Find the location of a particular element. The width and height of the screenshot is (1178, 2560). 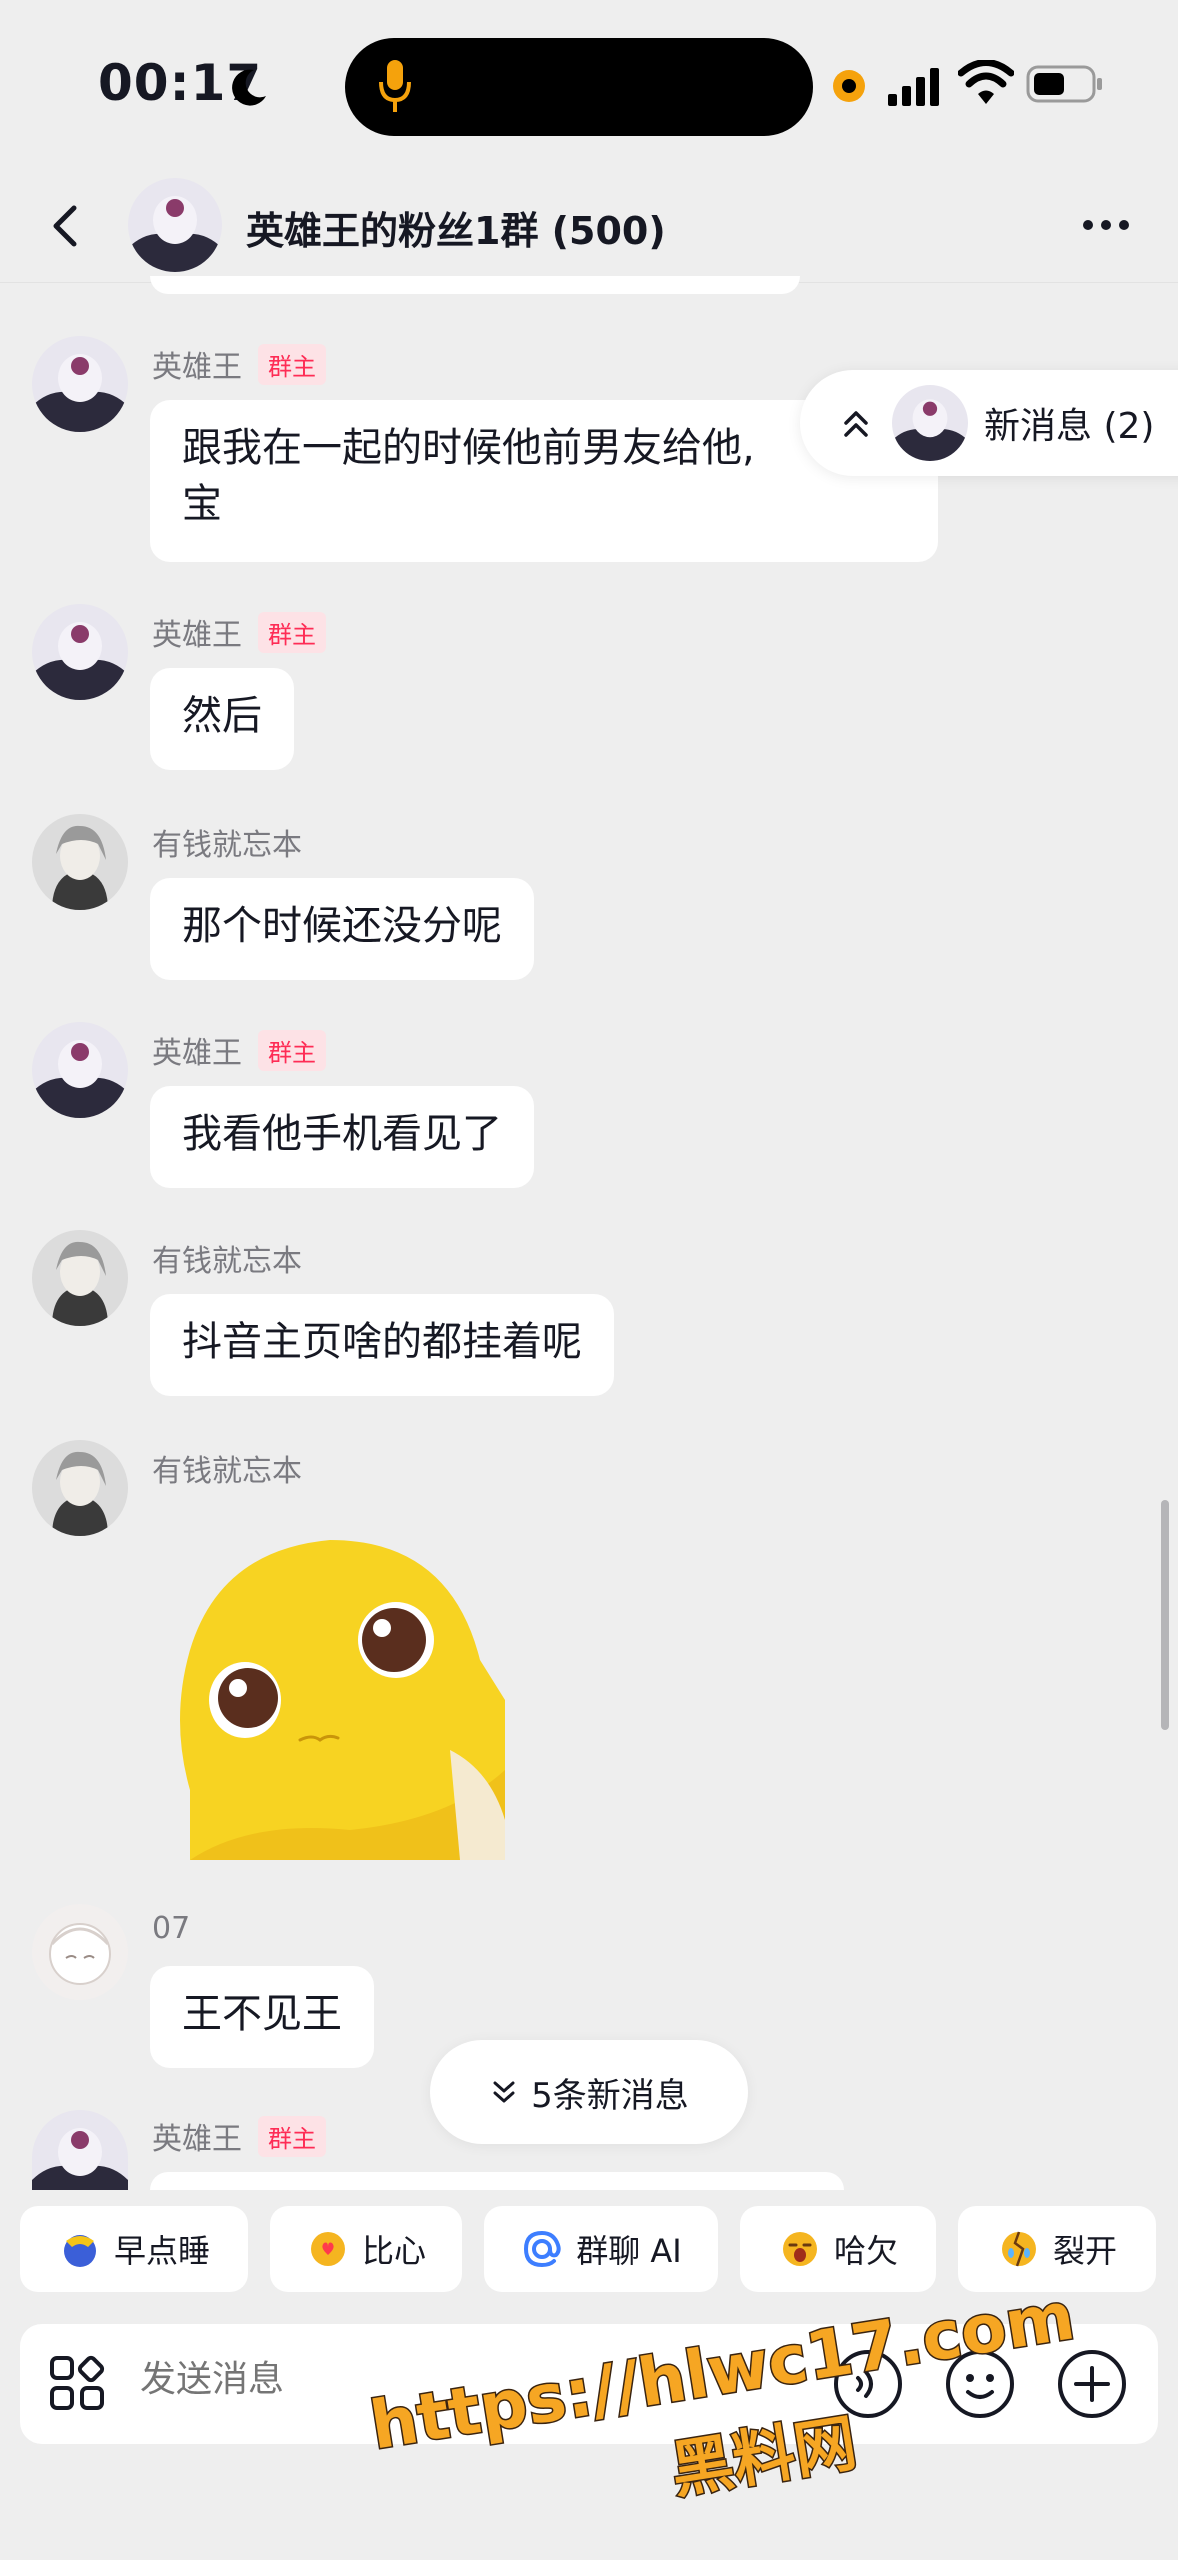

new-message-sender-avatar is located at coordinates (930, 423).